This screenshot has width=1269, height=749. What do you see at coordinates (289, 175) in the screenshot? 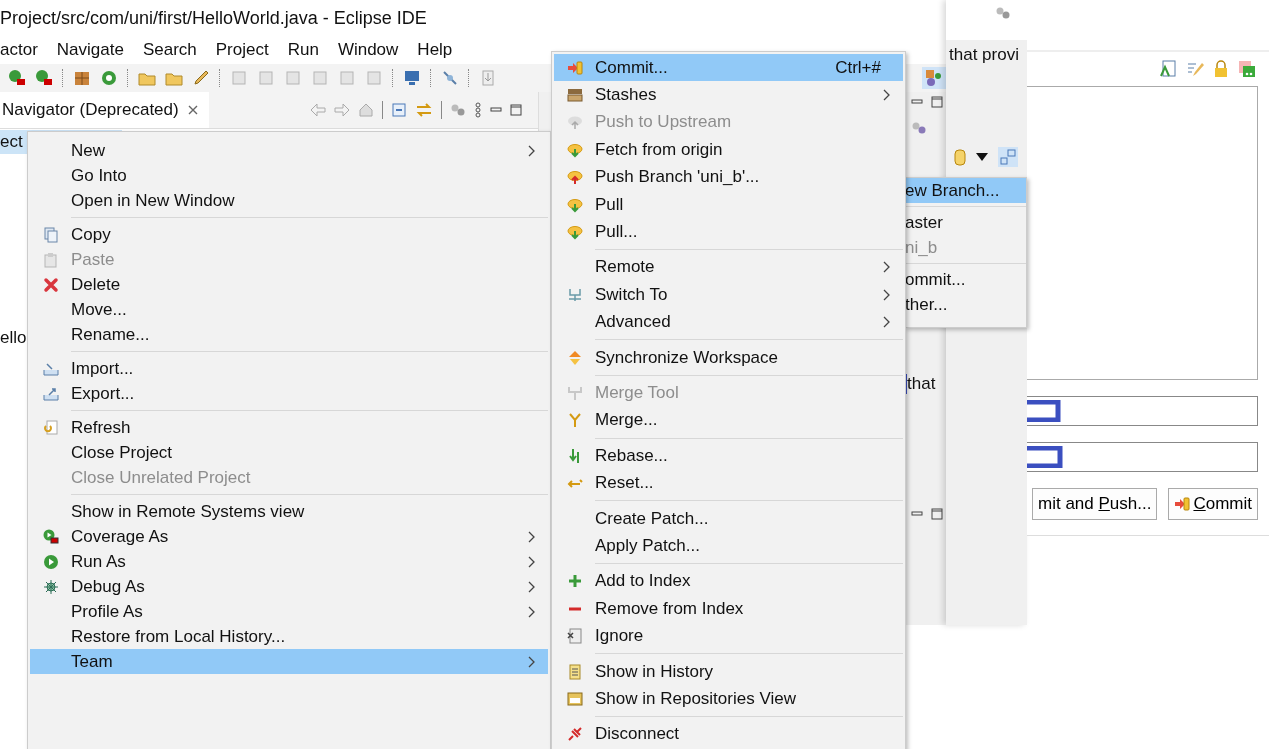
I see `menu-item: Go Into` at bounding box center [289, 175].